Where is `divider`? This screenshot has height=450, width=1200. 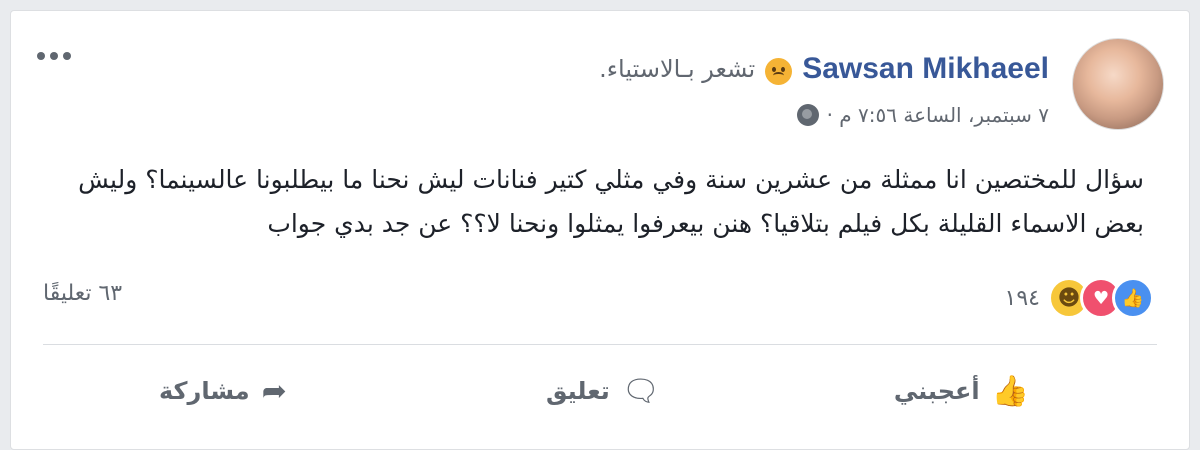
divider is located at coordinates (600, 344).